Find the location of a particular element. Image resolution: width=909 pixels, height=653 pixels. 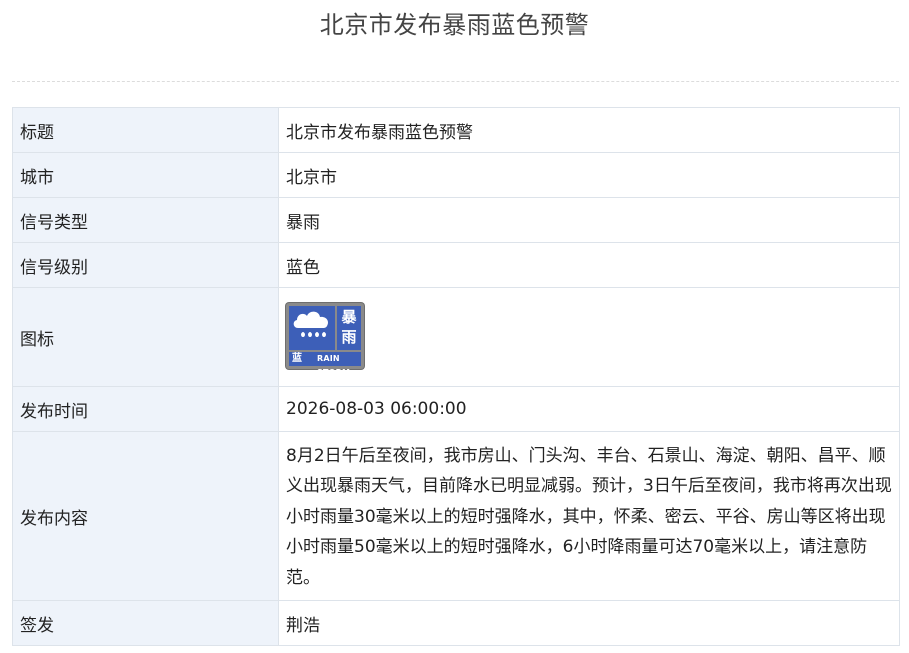

icon-strip: 蓝 RAIN STORM is located at coordinates (325, 364).